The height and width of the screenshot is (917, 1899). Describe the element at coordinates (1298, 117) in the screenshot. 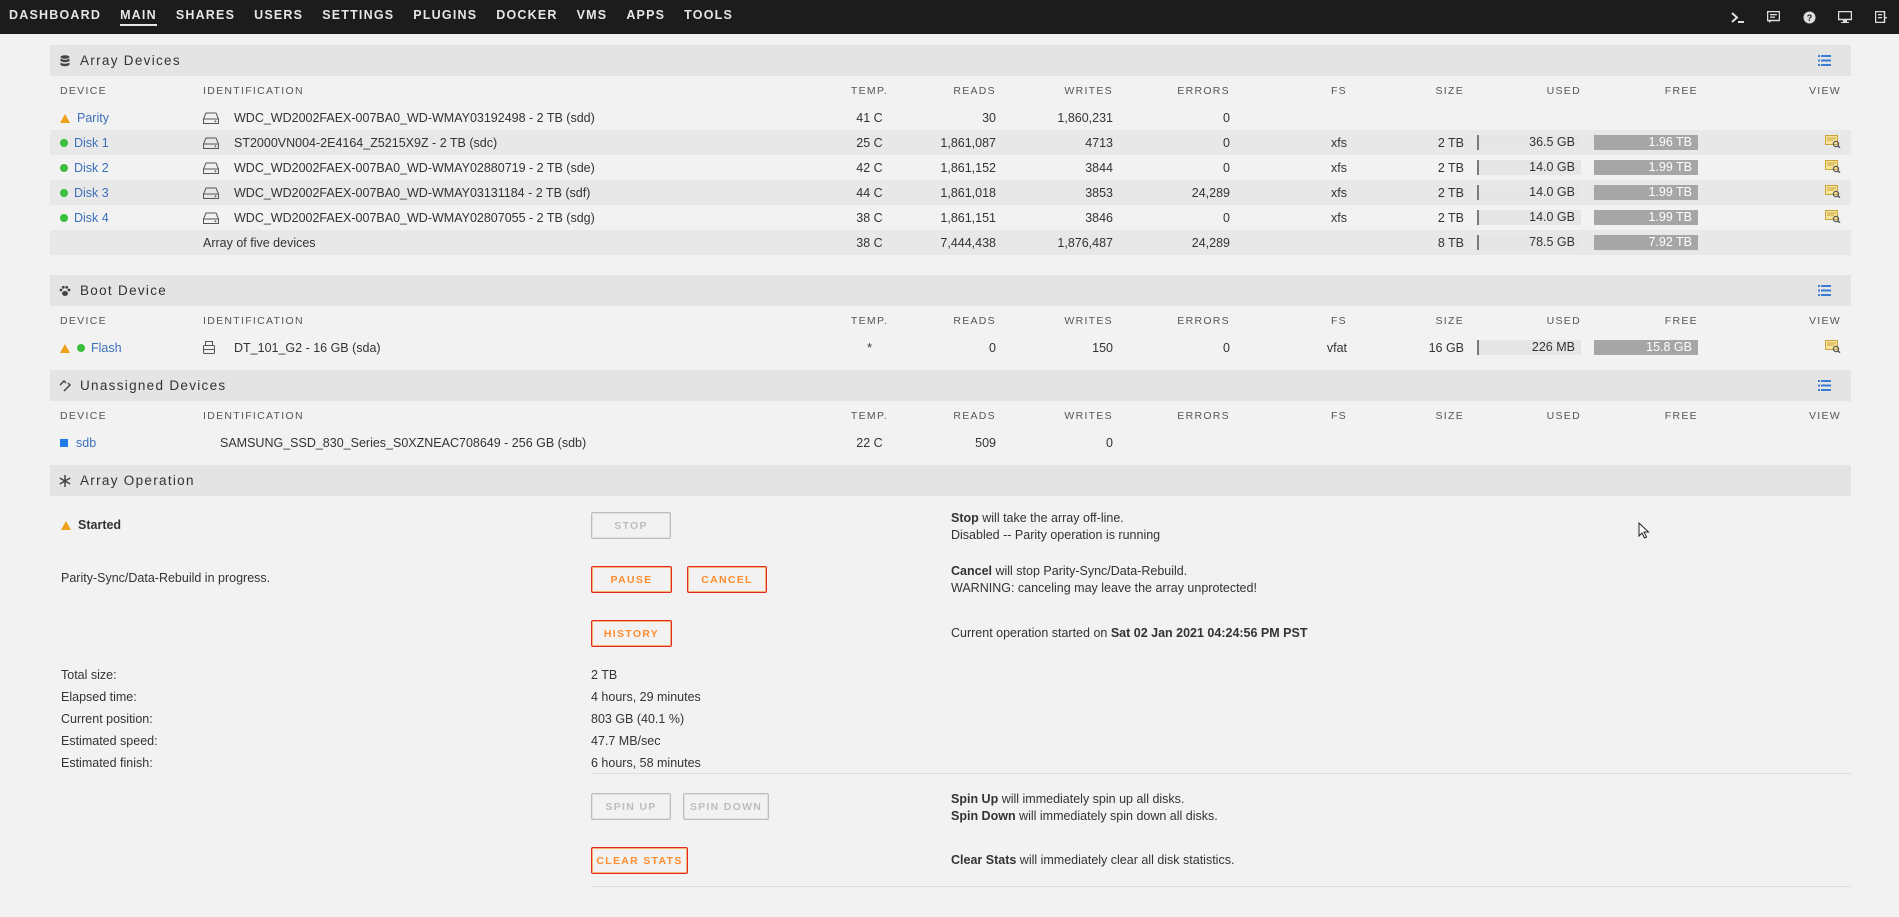

I see `fs-cell` at that location.